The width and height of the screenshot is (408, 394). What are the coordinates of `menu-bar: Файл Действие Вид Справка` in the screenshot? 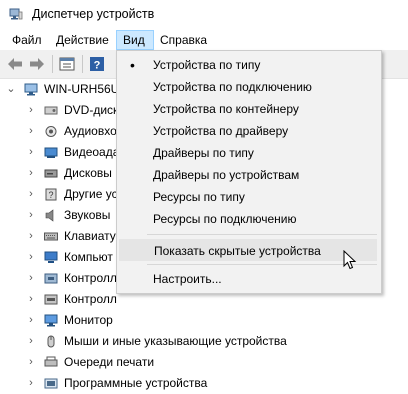 It's located at (204, 40).